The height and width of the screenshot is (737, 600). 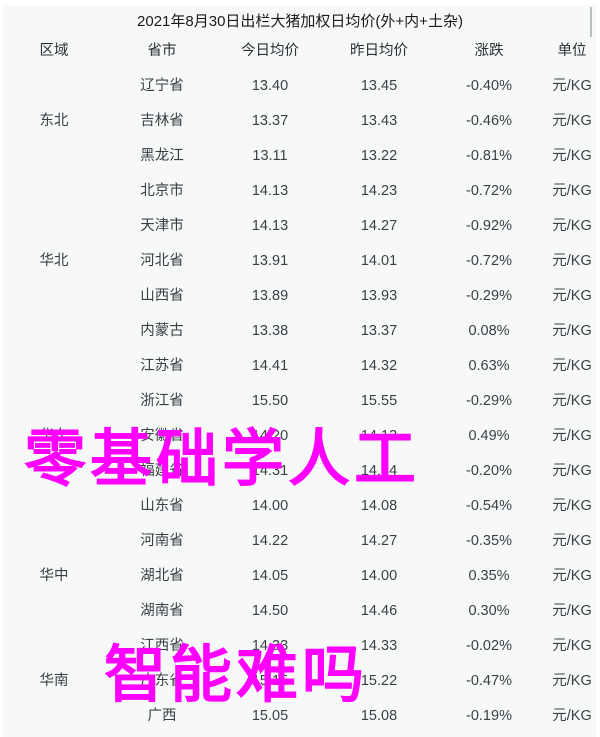 I want to click on cell-change: -0.02%, so click(x=489, y=646).